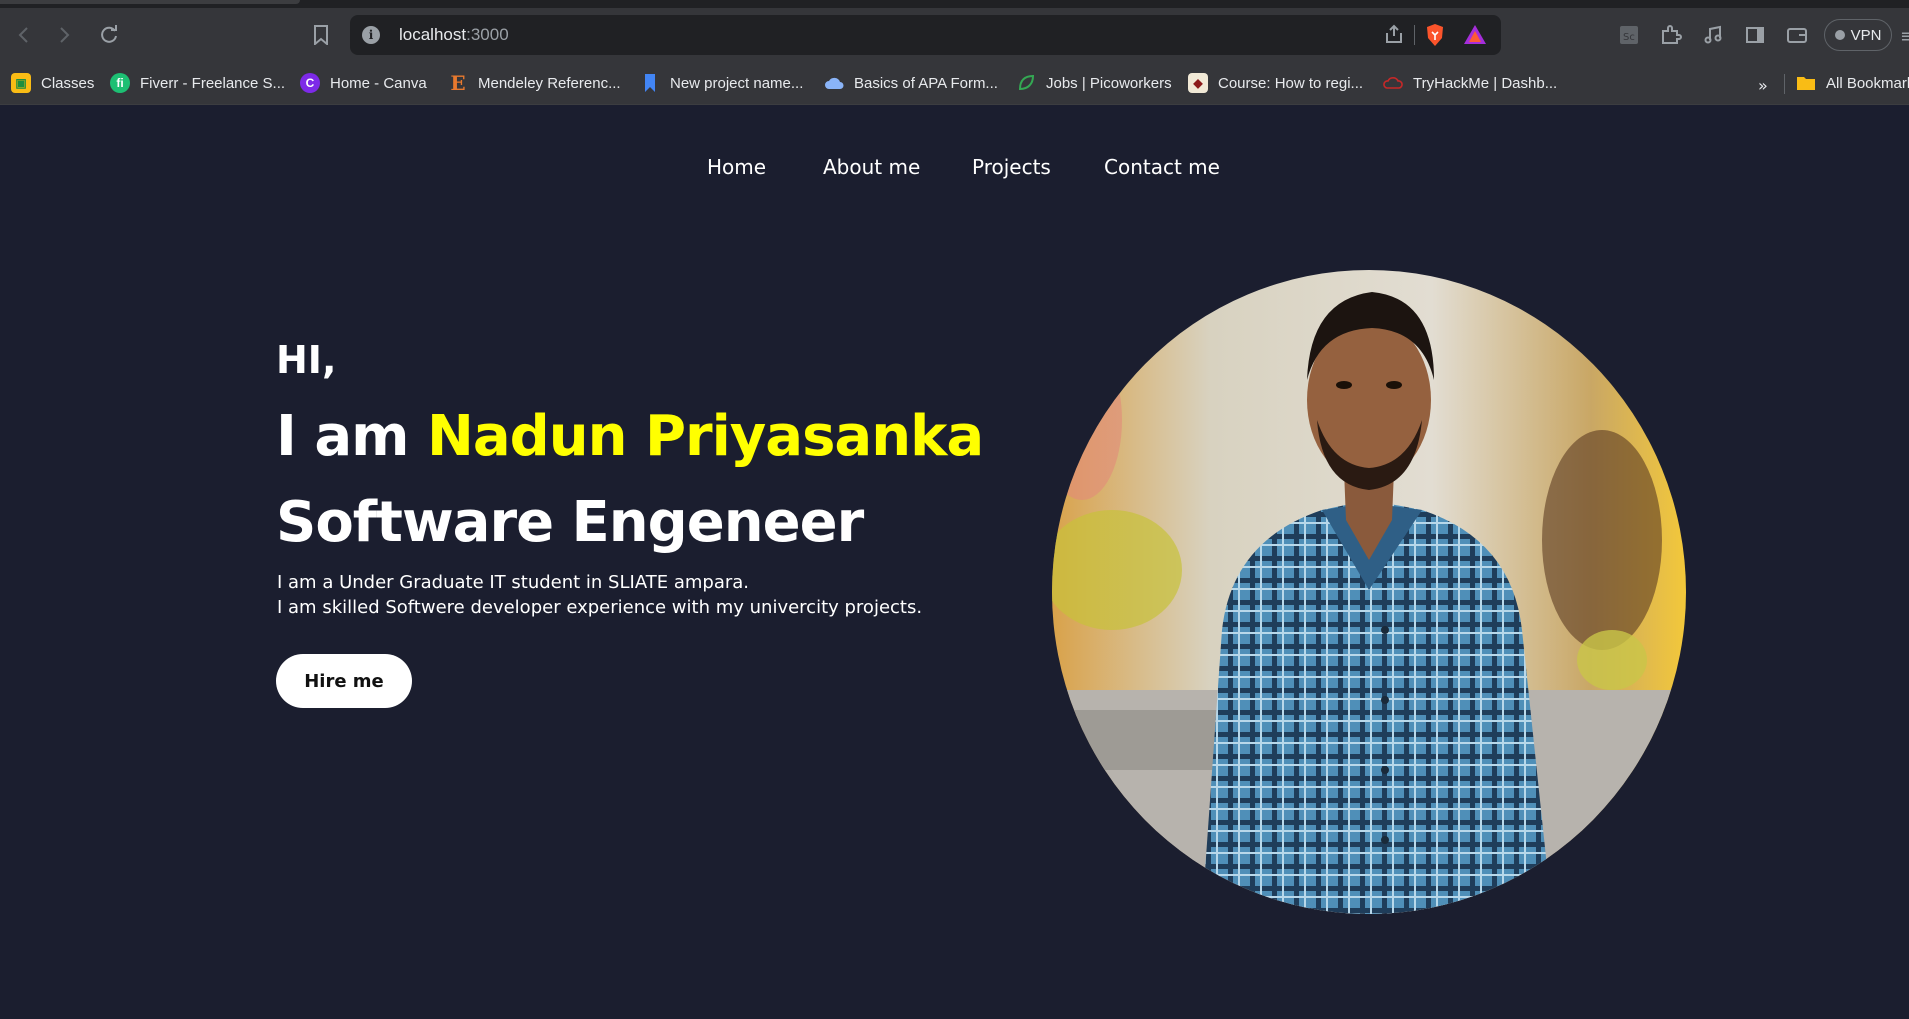 The width and height of the screenshot is (1909, 1019). What do you see at coordinates (1629, 37) in the screenshot?
I see `svg-text: Sc` at bounding box center [1629, 37].